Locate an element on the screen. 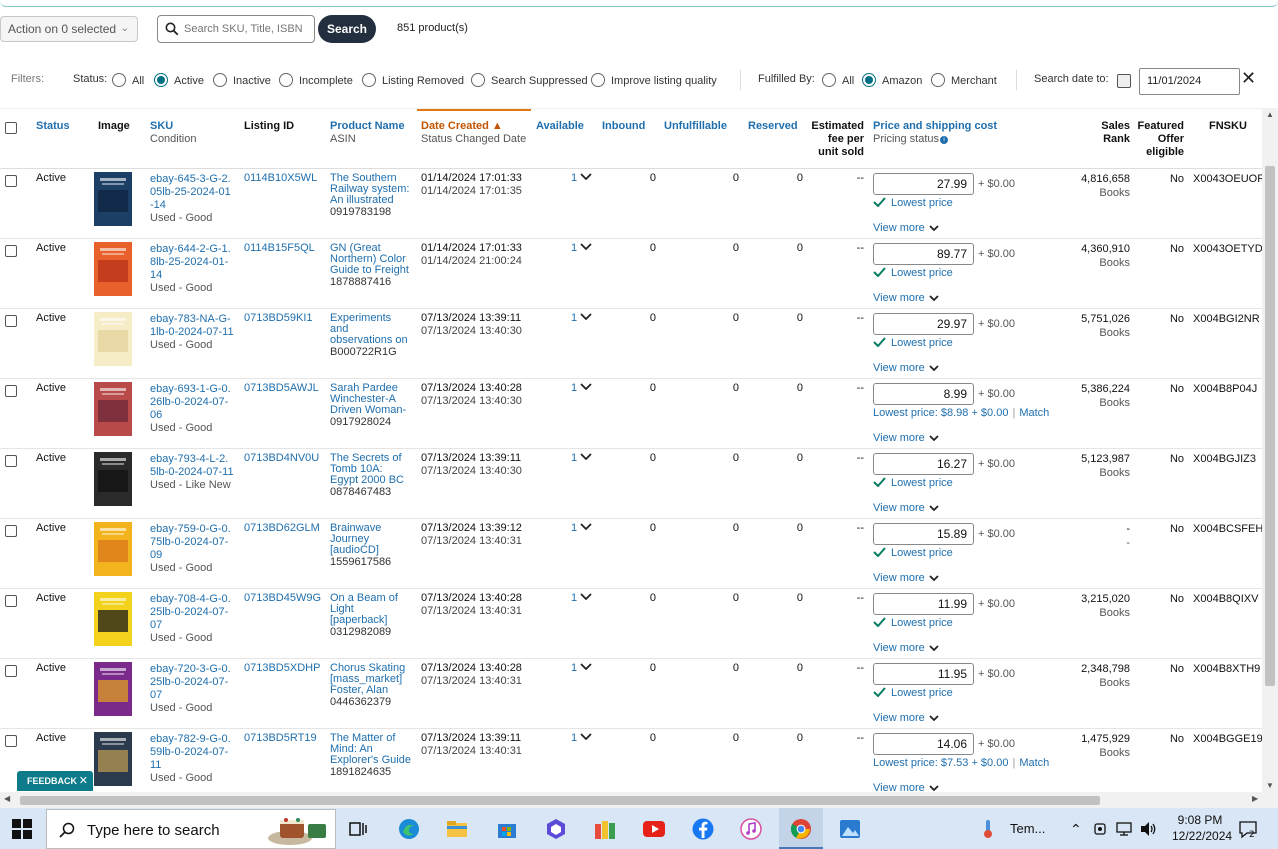 The width and height of the screenshot is (1278, 849). column-price: Price and shipping cost Pricing status i is located at coordinates (935, 133).